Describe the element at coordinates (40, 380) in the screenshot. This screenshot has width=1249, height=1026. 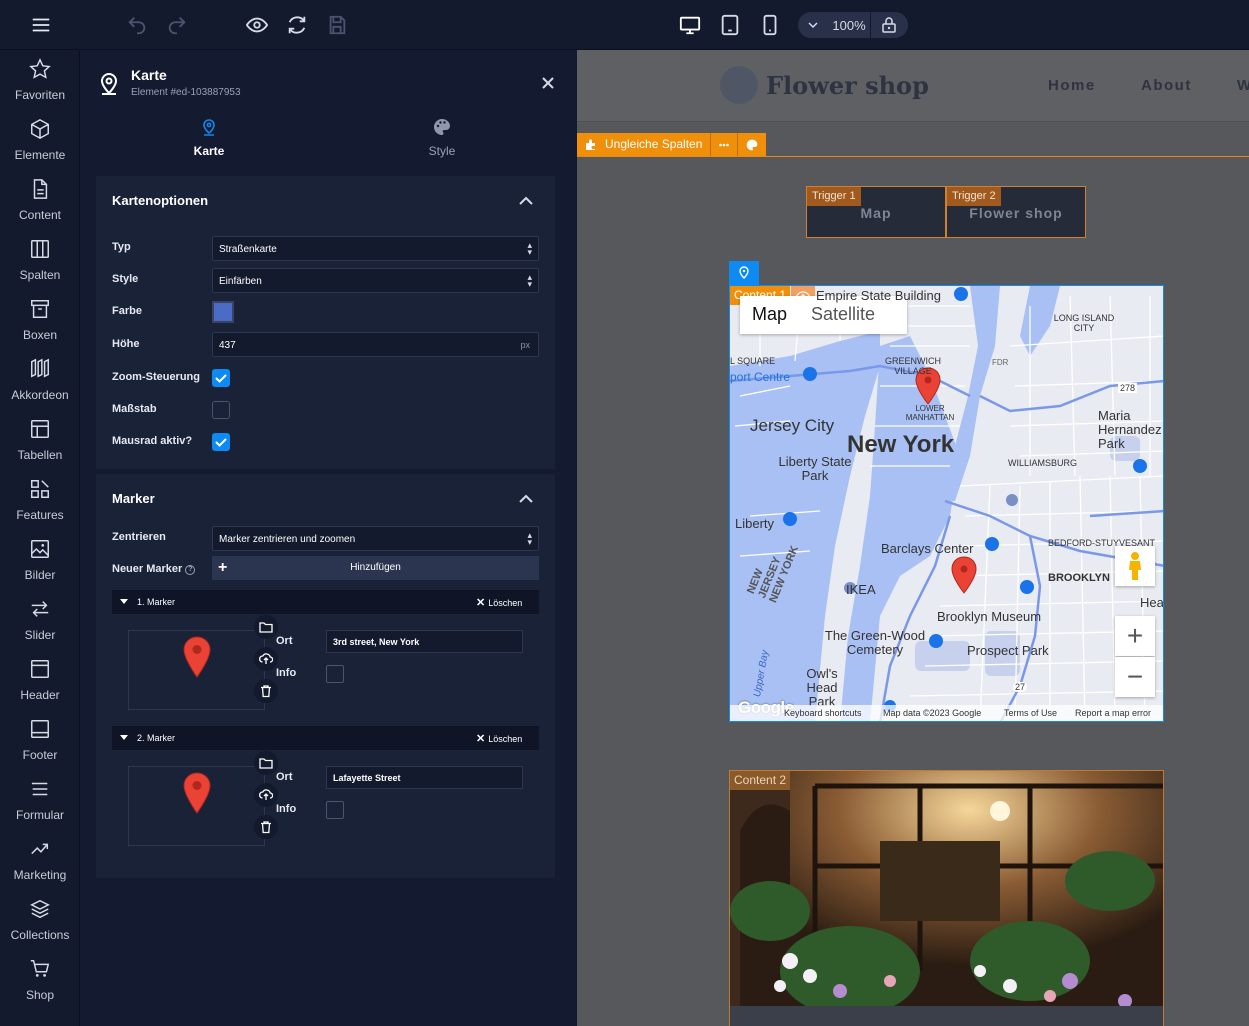
I see `sidebar-item-akkordeon: Akkordeon` at that location.